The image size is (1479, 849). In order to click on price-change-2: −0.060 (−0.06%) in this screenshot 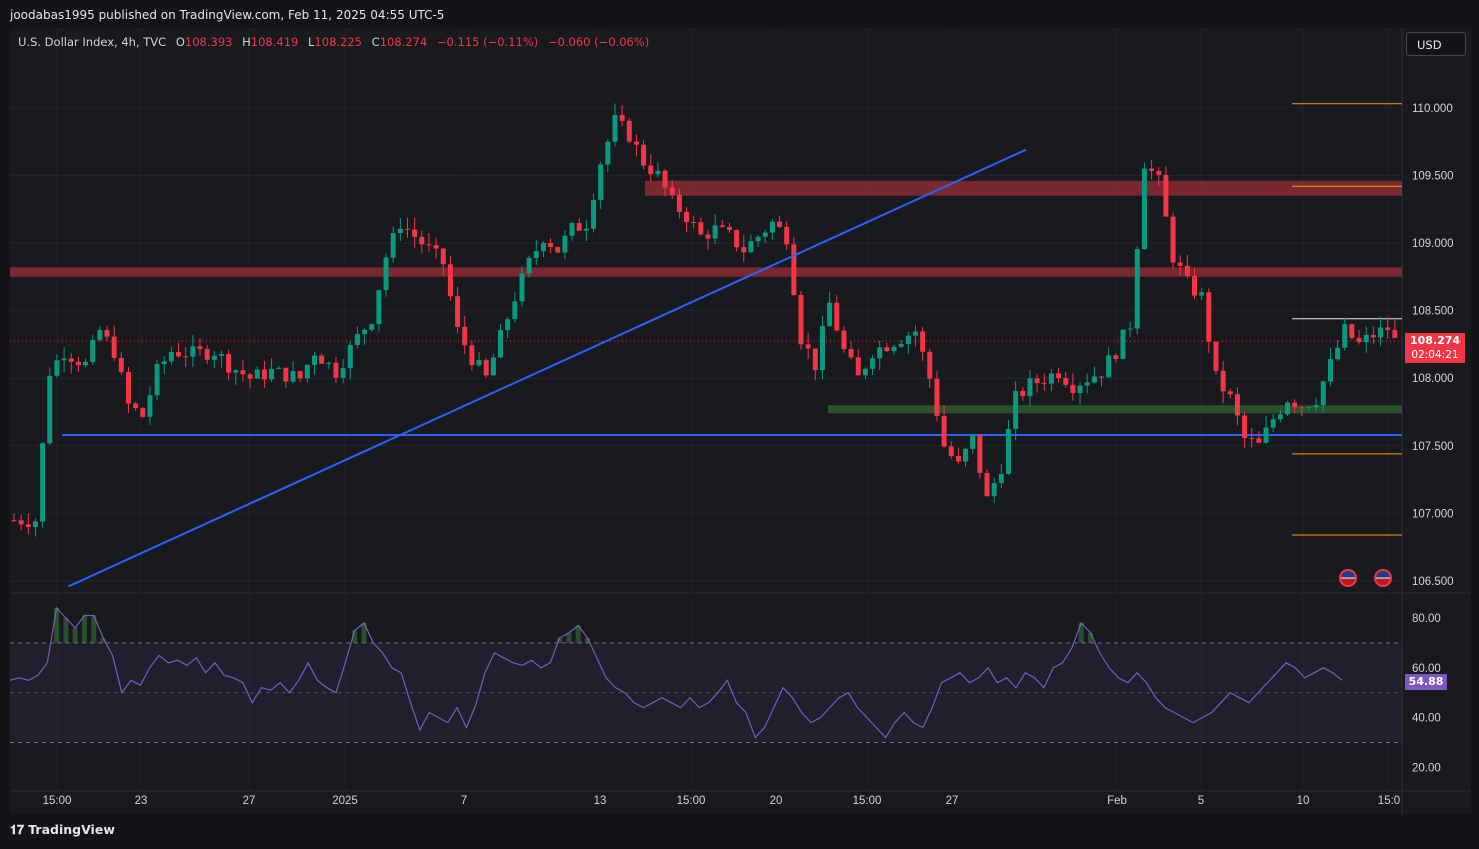, I will do `click(598, 42)`.